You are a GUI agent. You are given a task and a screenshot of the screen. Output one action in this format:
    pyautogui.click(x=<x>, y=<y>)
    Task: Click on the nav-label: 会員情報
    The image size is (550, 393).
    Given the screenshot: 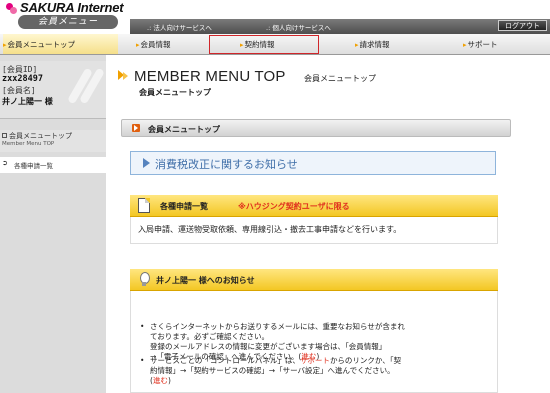 What is the action you would take?
    pyautogui.click(x=155, y=44)
    